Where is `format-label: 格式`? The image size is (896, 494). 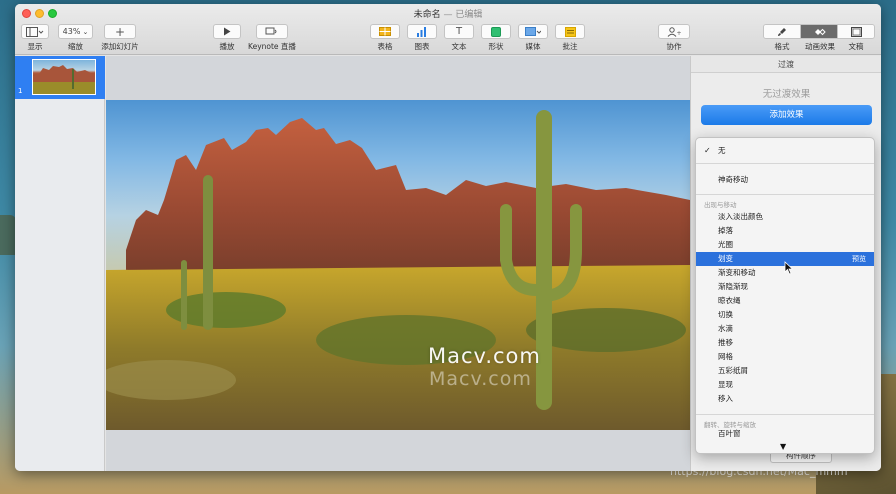 format-label: 格式 is located at coordinates (782, 46).